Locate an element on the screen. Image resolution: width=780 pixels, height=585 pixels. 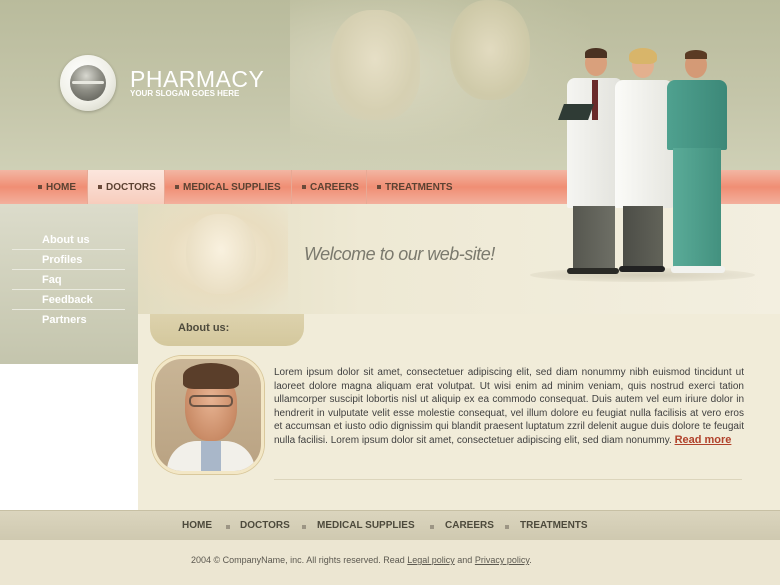
header-photo-man is located at coordinates (490, 50).